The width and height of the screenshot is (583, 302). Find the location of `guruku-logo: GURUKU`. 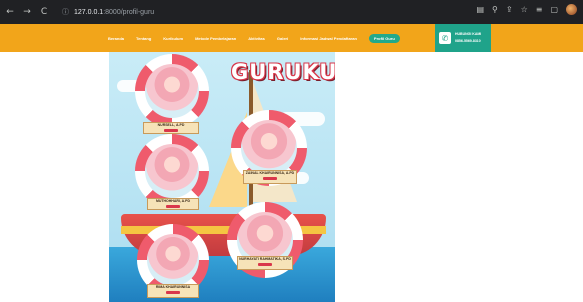

guruku-logo: GURUKU is located at coordinates (283, 76).